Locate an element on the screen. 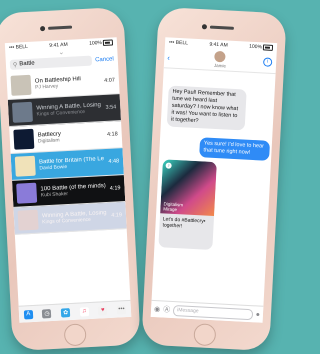  card-caption: Let's do #Battlecry• together! is located at coordinates (184, 223).